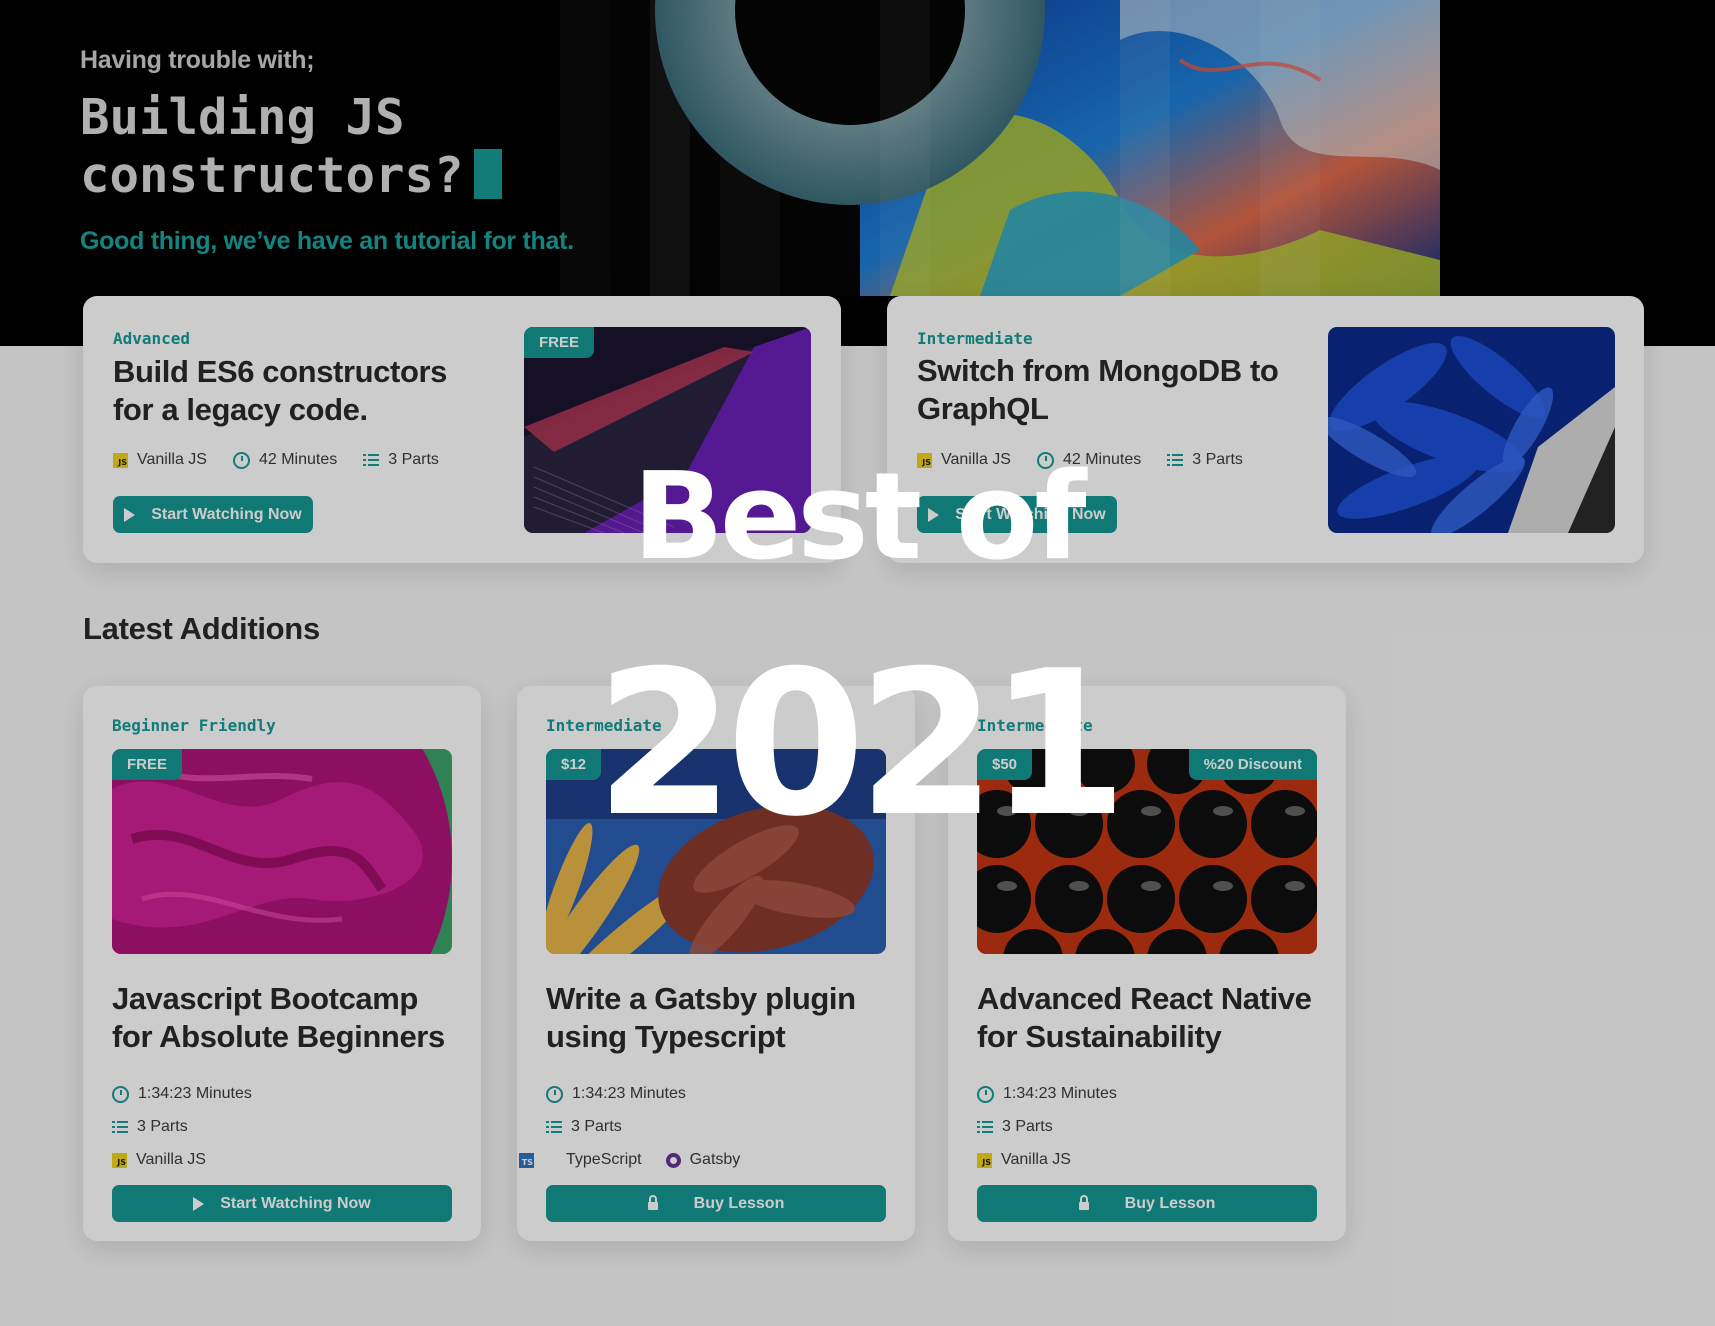 The height and width of the screenshot is (1326, 1715). What do you see at coordinates (1152, 1018) in the screenshot?
I see `card-title: Advanced React Native for Sustainability` at bounding box center [1152, 1018].